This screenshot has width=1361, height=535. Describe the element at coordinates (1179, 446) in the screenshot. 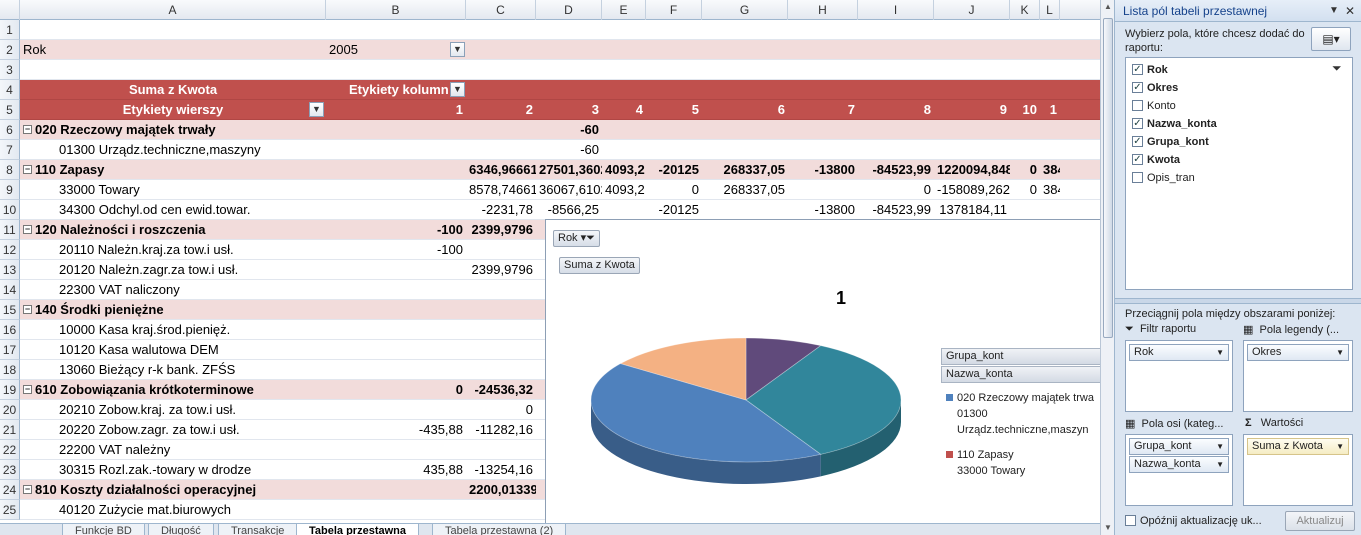

I see `axis-field-chip: Grupa_kont ▼` at that location.